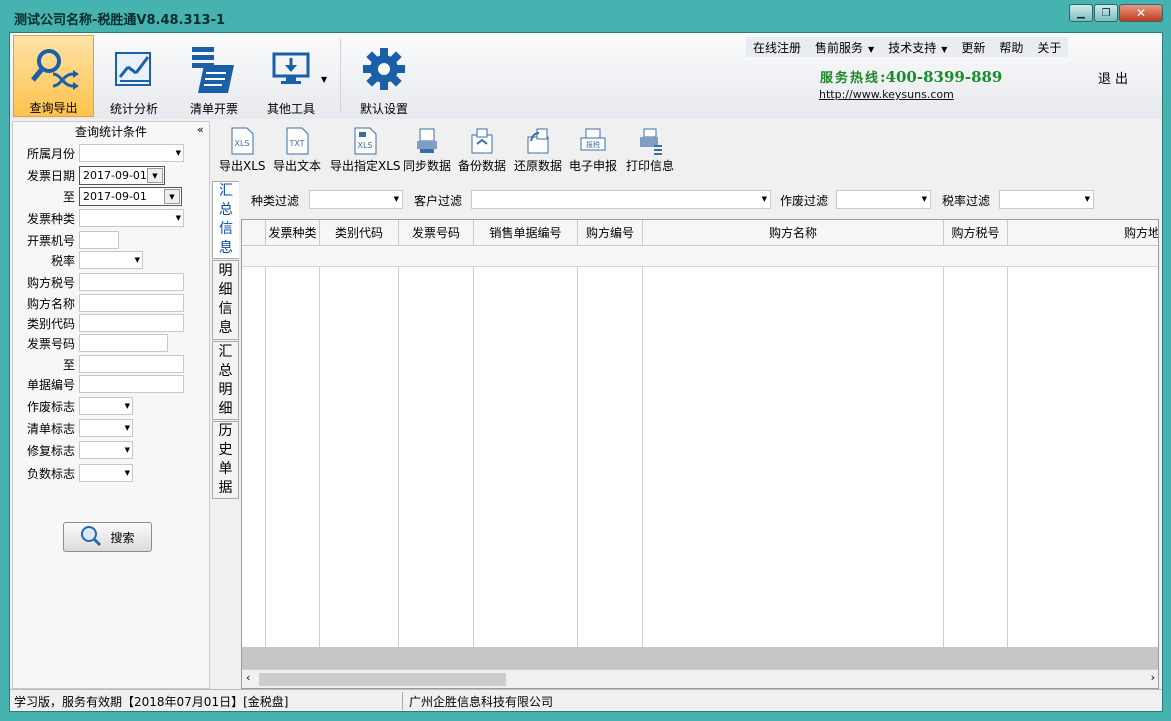 The width and height of the screenshot is (1171, 721). Describe the element at coordinates (382, 679) in the screenshot. I see `scrollbar-thumb` at that location.